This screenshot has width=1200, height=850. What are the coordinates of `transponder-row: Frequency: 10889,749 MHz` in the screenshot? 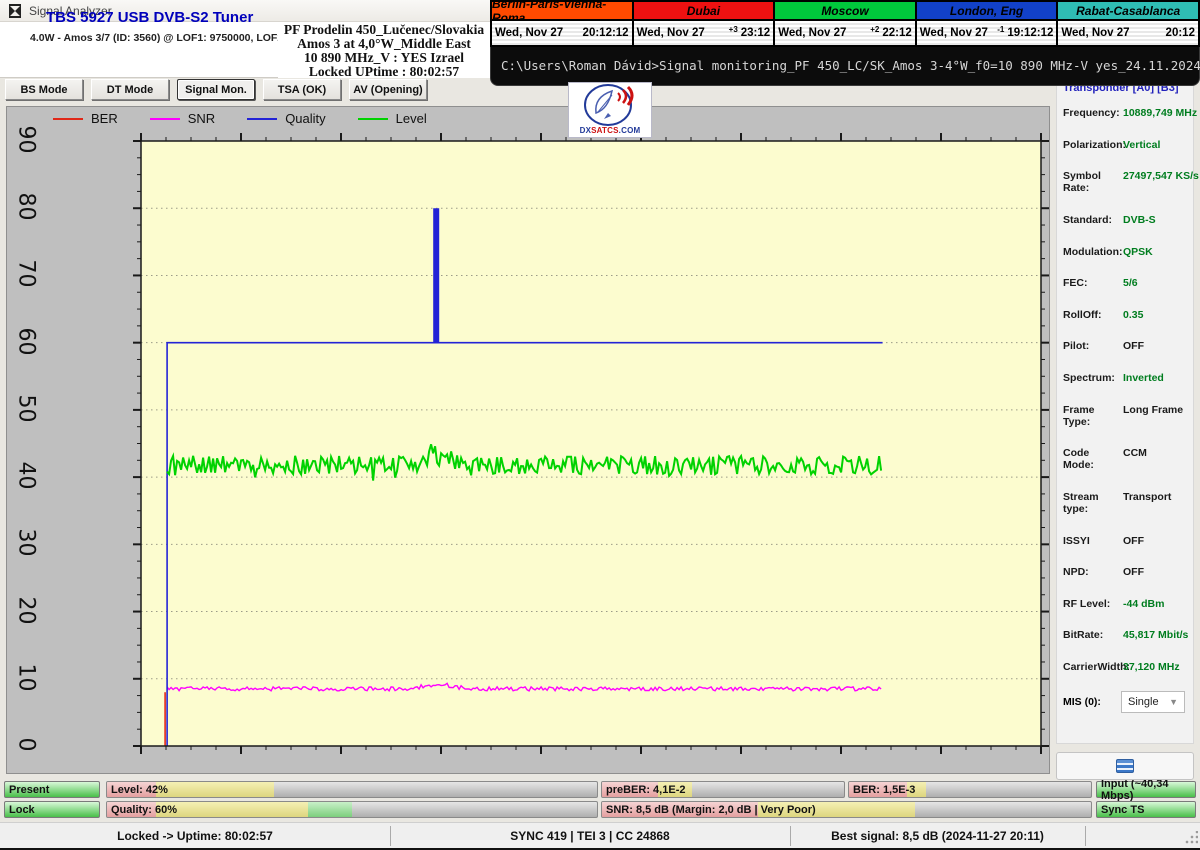 It's located at (1130, 113).